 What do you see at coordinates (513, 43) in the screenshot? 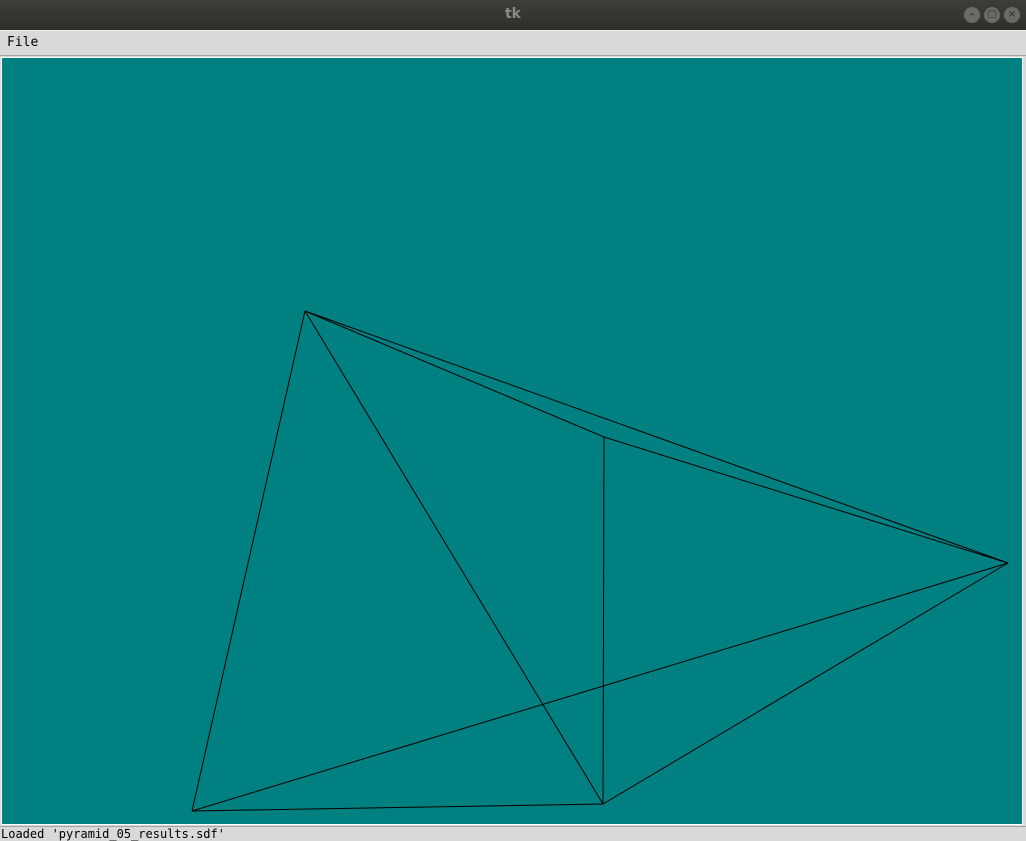
I see `menu-bar: File` at bounding box center [513, 43].